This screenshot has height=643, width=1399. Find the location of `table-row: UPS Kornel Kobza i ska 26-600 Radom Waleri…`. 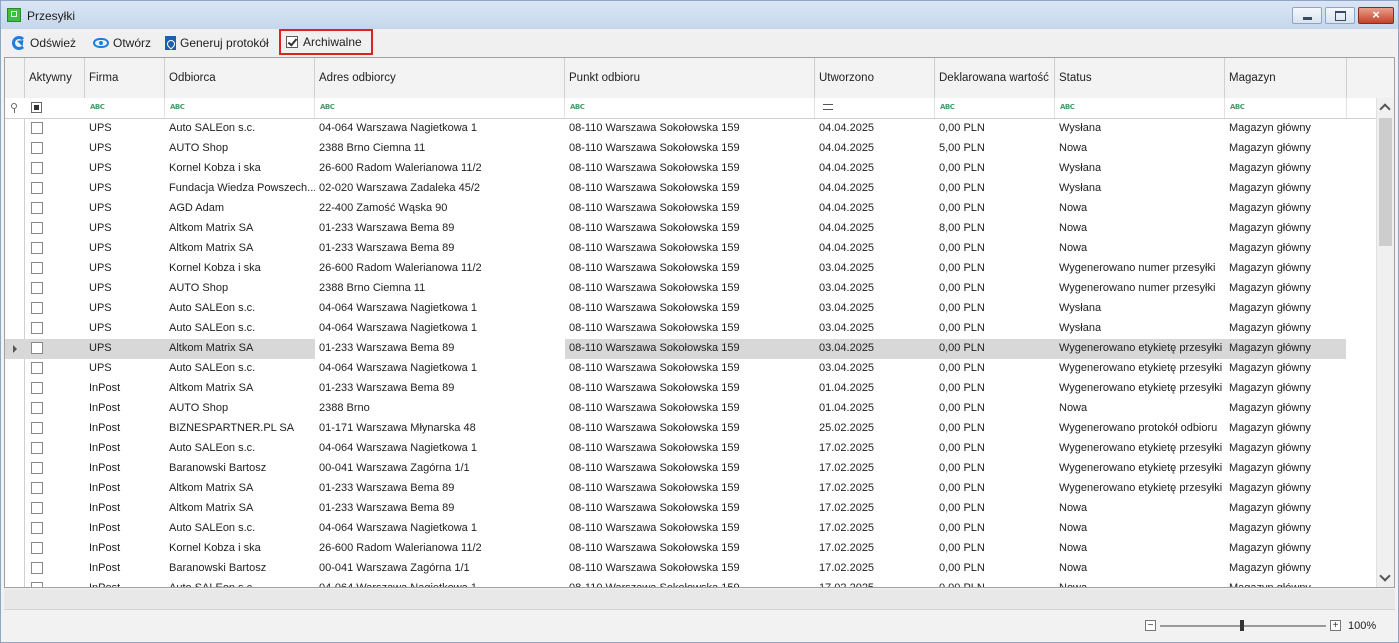

table-row: UPS Kornel Kobza i ska 26-600 Radom Waleri… is located at coordinates (675, 269).